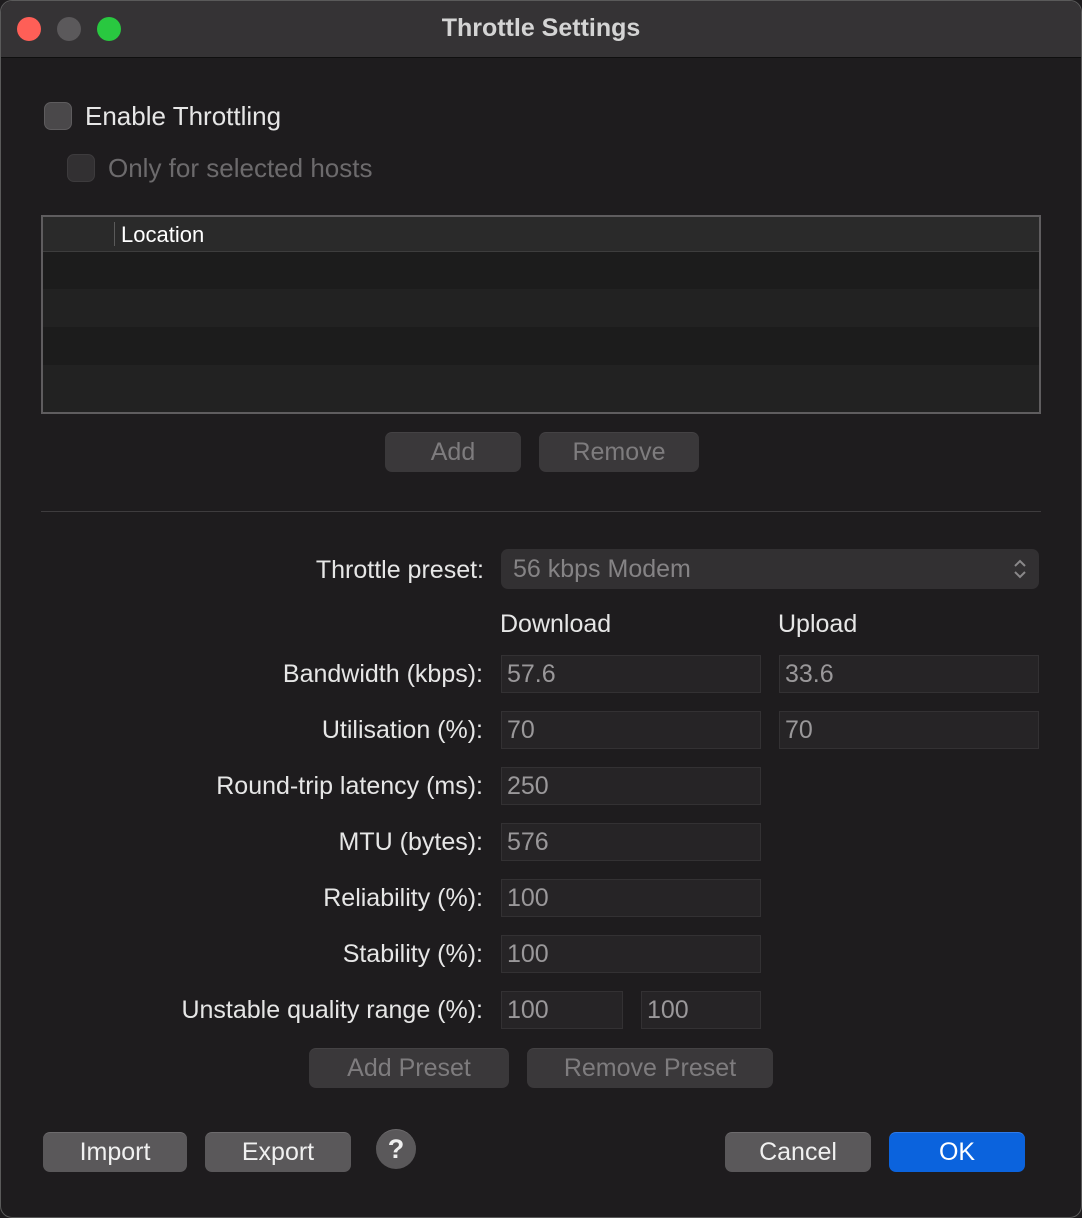 The height and width of the screenshot is (1218, 1082). Describe the element at coordinates (240, 168) in the screenshot. I see `selected-hosts-label: Only for selected hosts` at that location.